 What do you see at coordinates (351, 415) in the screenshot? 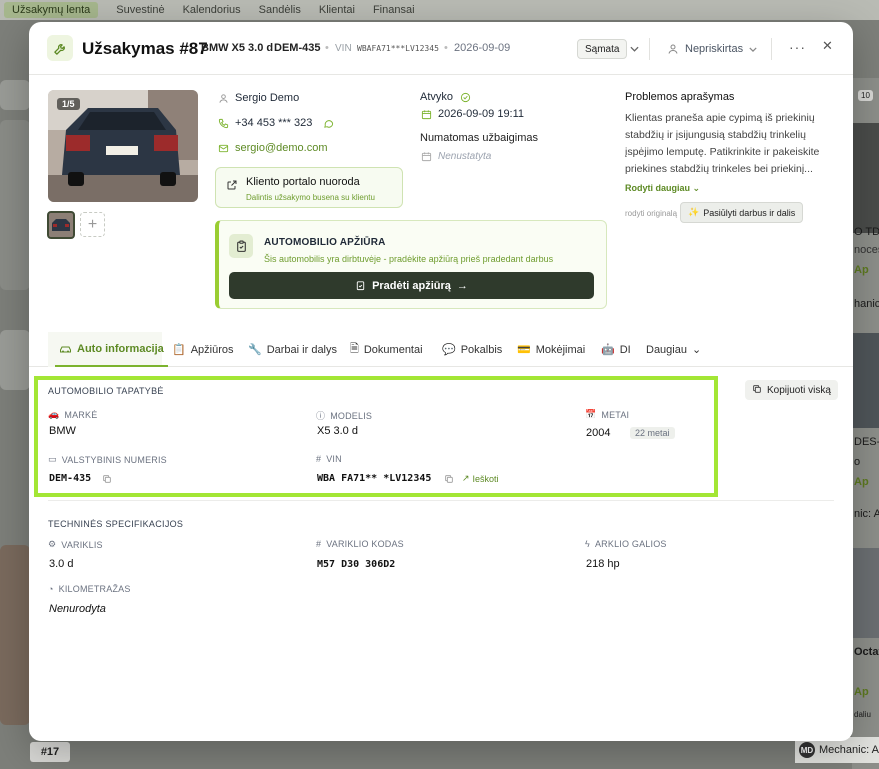
I see `model-label: MODELIS` at bounding box center [351, 415].